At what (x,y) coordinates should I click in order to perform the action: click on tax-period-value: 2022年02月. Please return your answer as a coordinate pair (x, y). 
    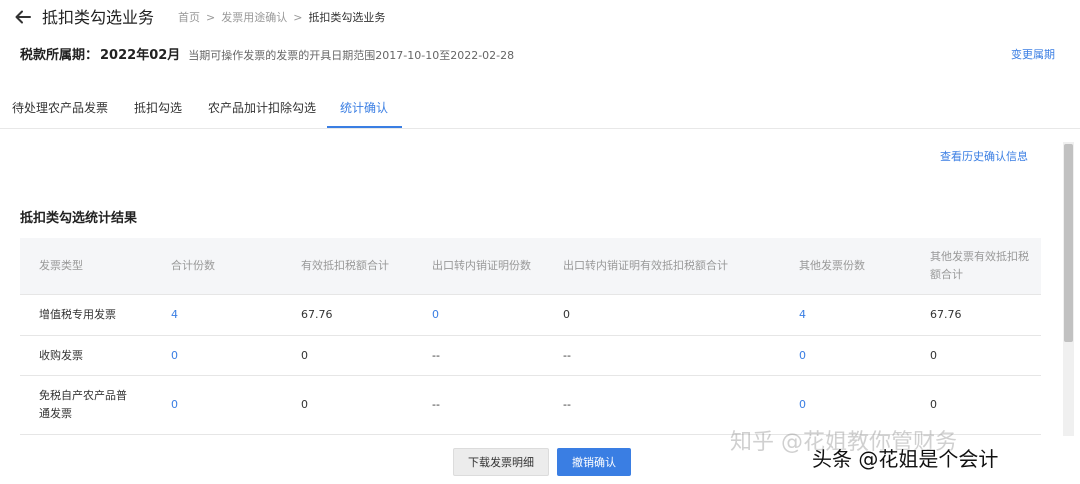
    Looking at the image, I should click on (140, 55).